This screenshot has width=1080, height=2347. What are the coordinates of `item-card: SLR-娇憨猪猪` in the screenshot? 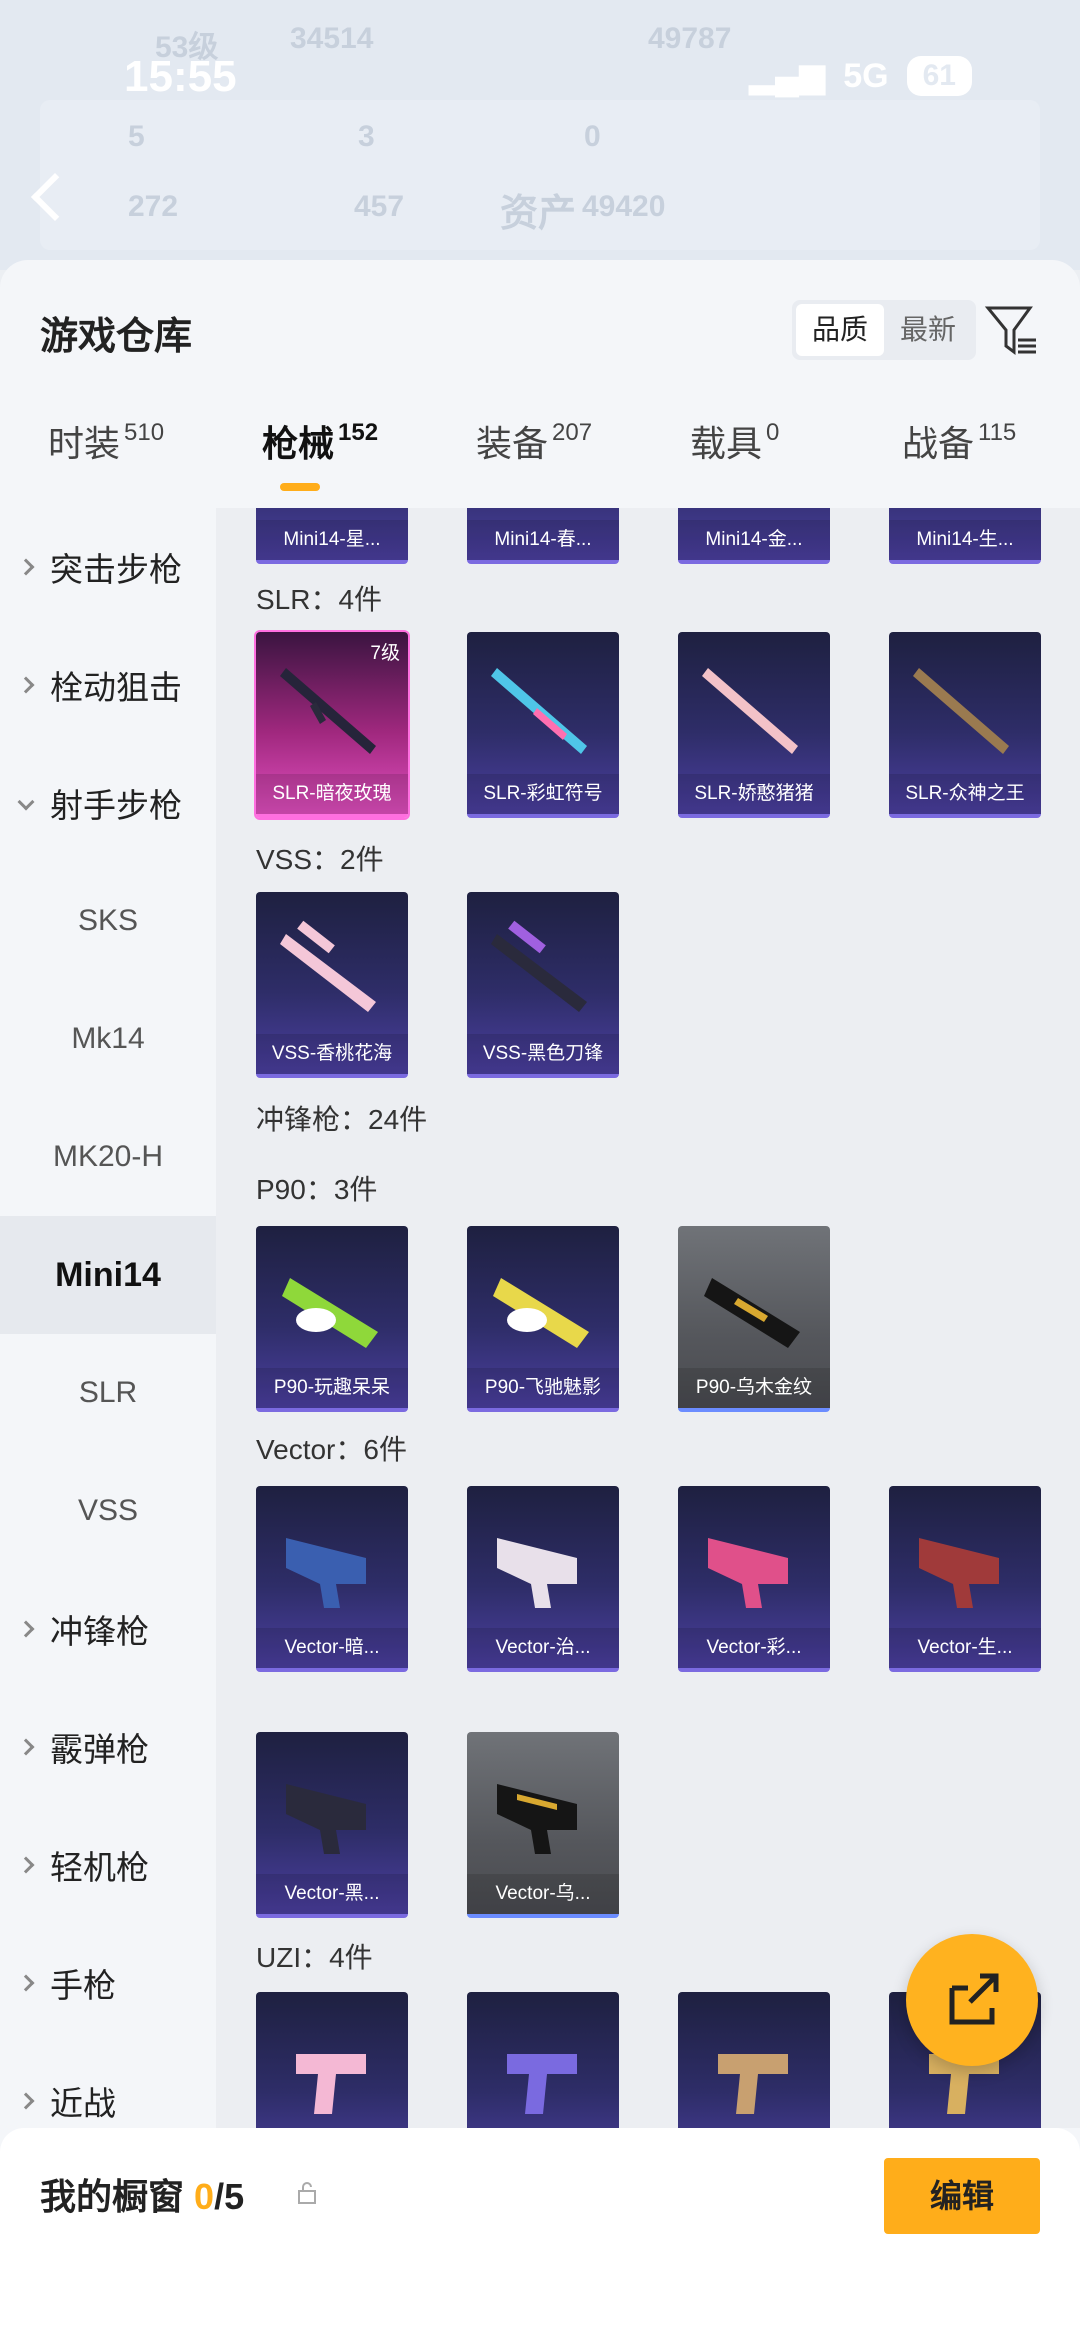 It's located at (754, 725).